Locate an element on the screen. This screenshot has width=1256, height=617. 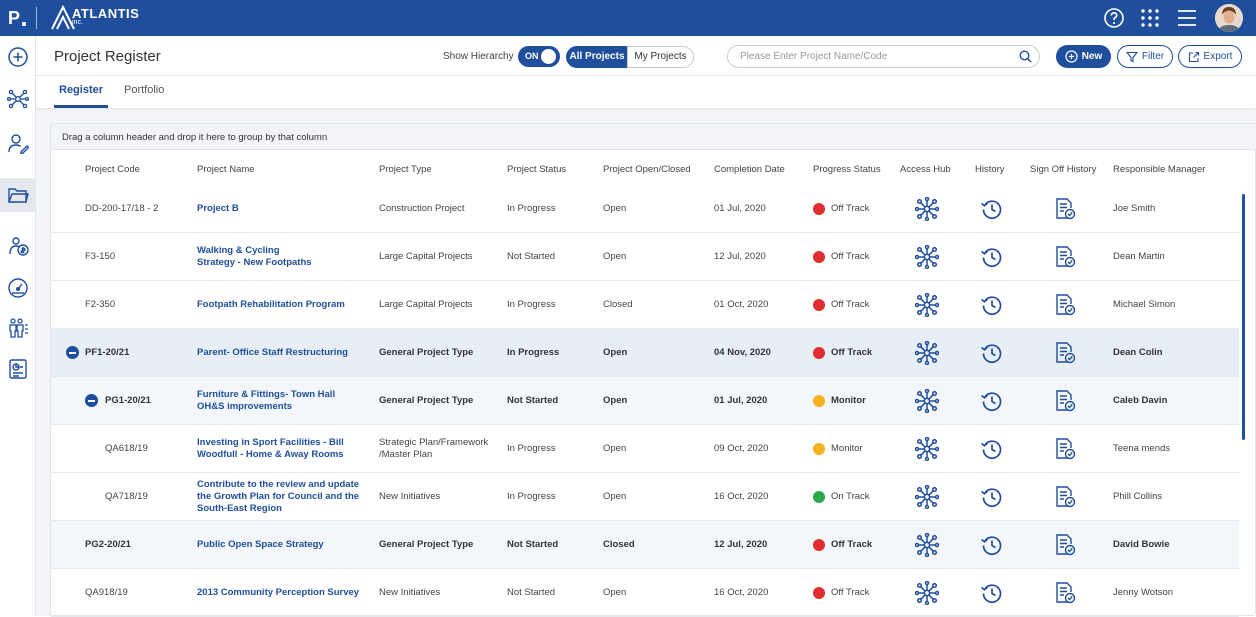
responsible-manager: Dean Martin is located at coordinates (1139, 256).